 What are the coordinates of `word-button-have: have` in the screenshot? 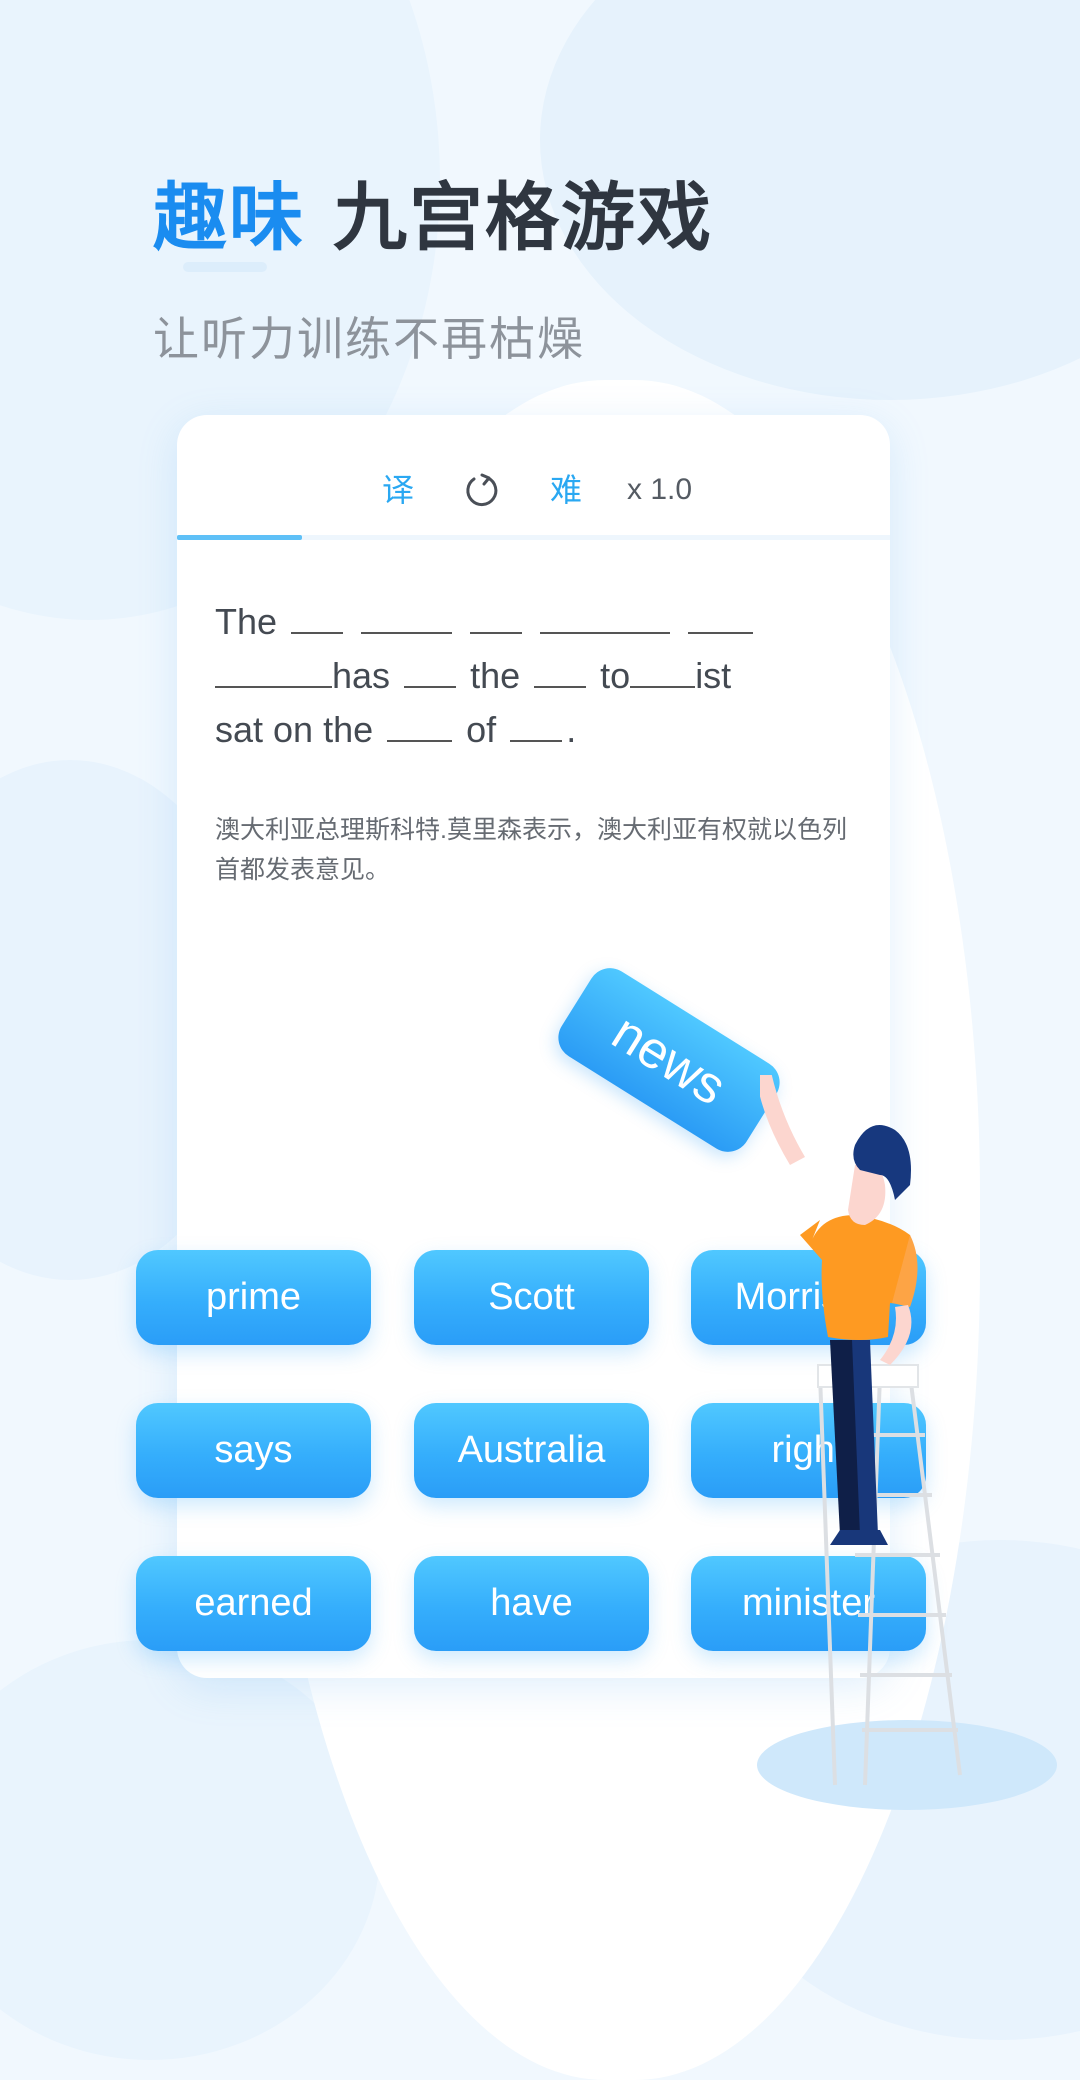 It's located at (531, 1603).